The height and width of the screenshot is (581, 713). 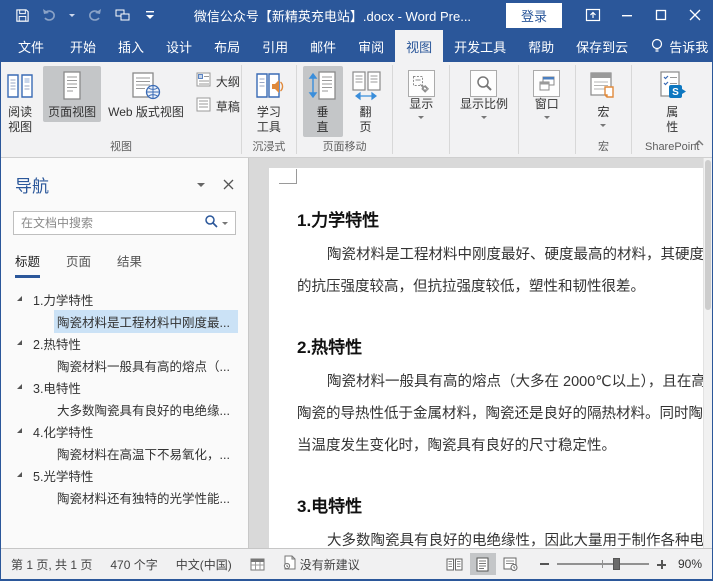 What do you see at coordinates (105, 223) in the screenshot?
I see `search-input` at bounding box center [105, 223].